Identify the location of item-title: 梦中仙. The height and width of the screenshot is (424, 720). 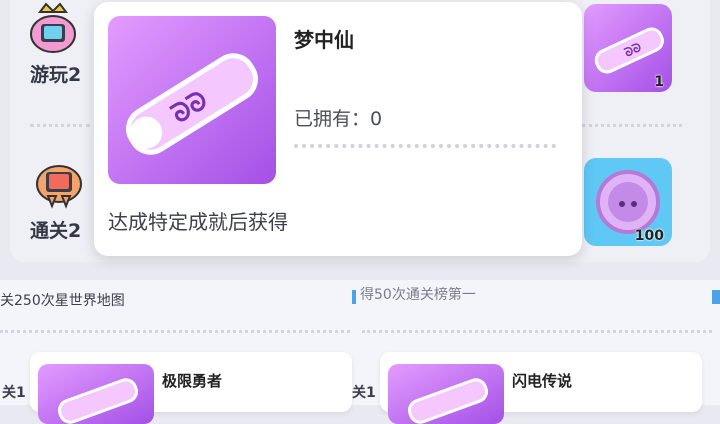
(324, 40).